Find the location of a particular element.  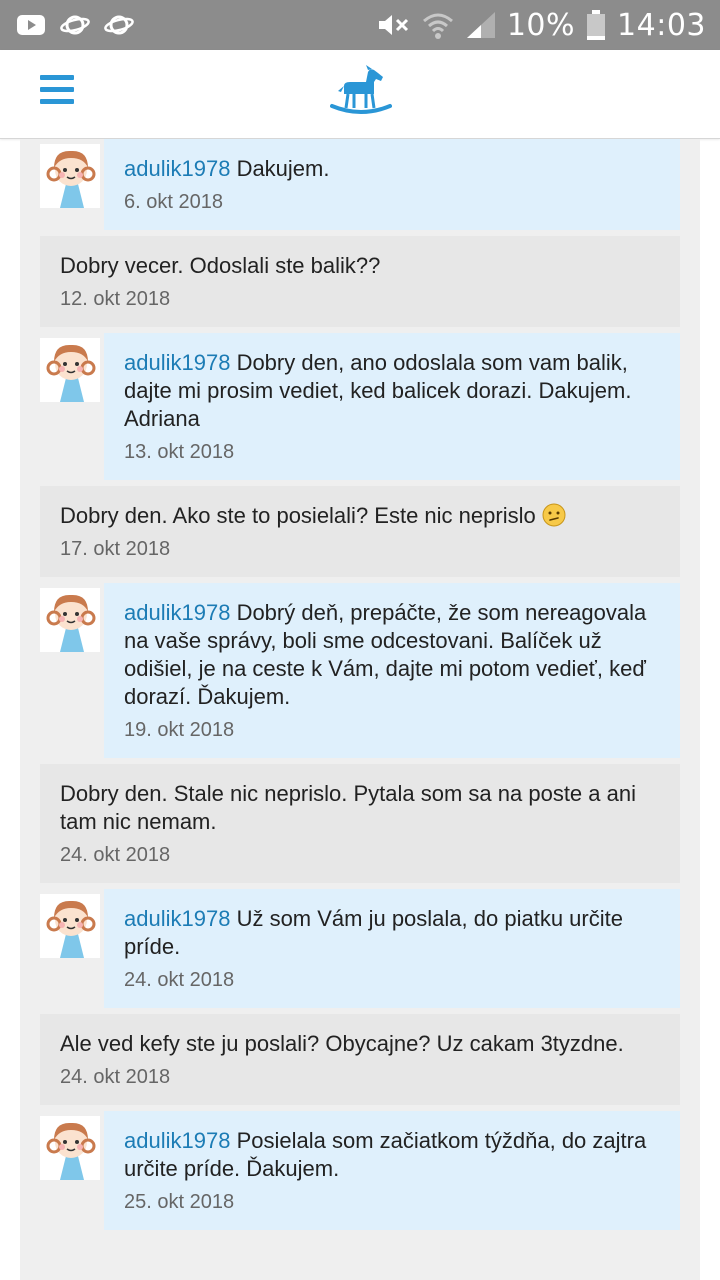

message-text: Dobry vecer. Odoslali ste balik?? is located at coordinates (360, 266).